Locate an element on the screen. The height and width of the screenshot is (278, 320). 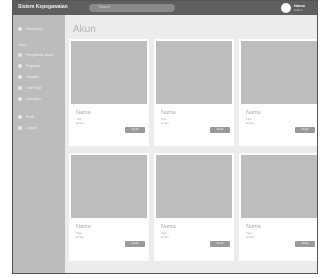
app-title: Sistem Kepegawaian is located at coordinates (43, 7).